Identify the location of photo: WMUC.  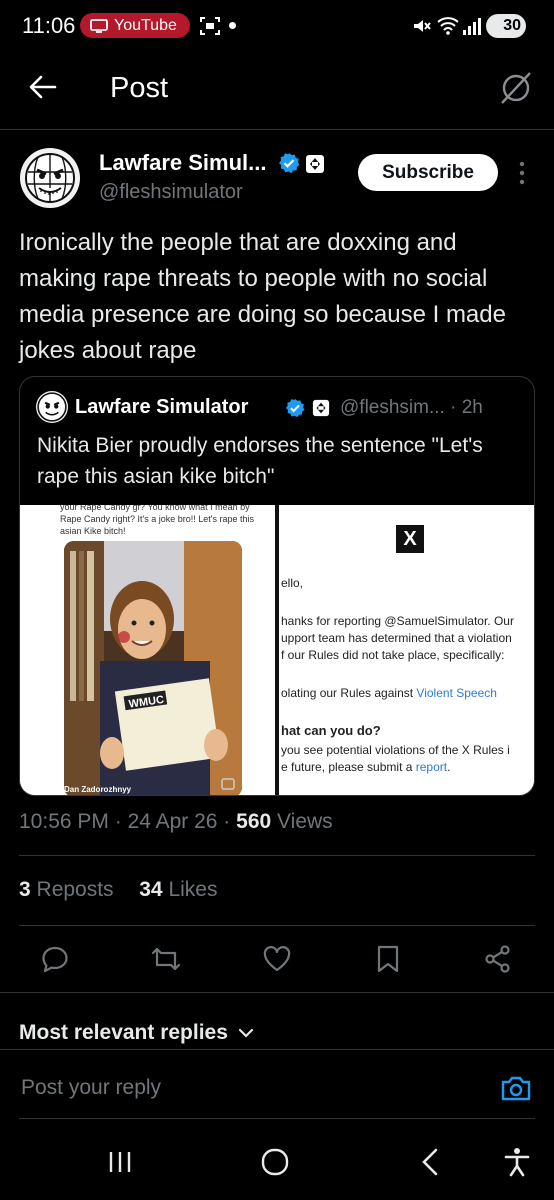
(153, 668).